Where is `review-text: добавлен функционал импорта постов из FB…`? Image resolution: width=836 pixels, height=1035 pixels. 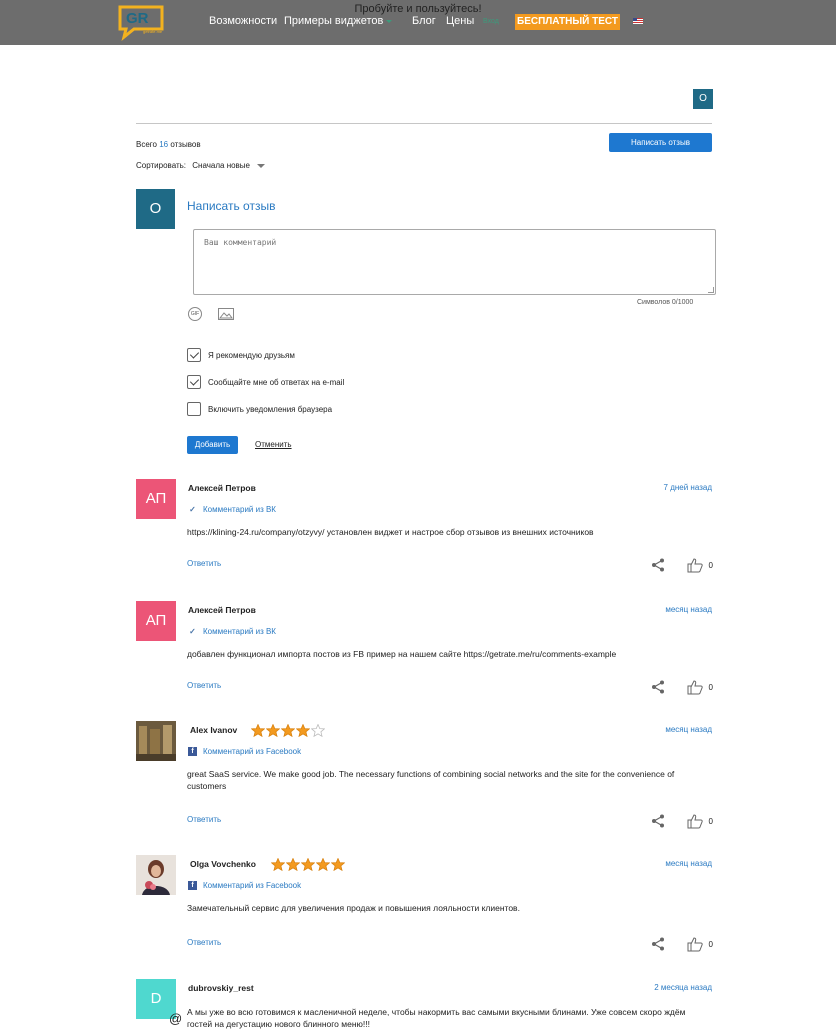 review-text: добавлен функционал импорта постов из FB… is located at coordinates (402, 654).